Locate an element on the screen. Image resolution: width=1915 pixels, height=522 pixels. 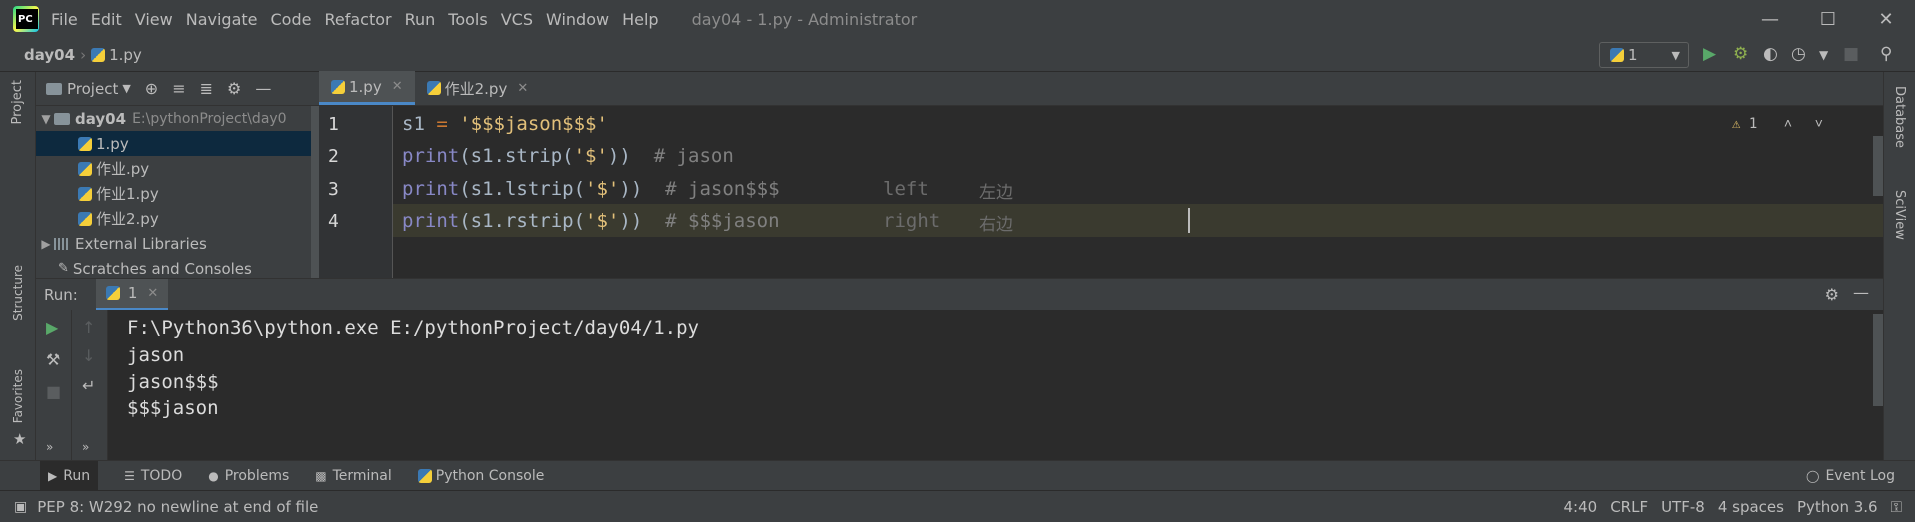
chevron-down-icon: ˅ is located at coordinates (1819, 124).